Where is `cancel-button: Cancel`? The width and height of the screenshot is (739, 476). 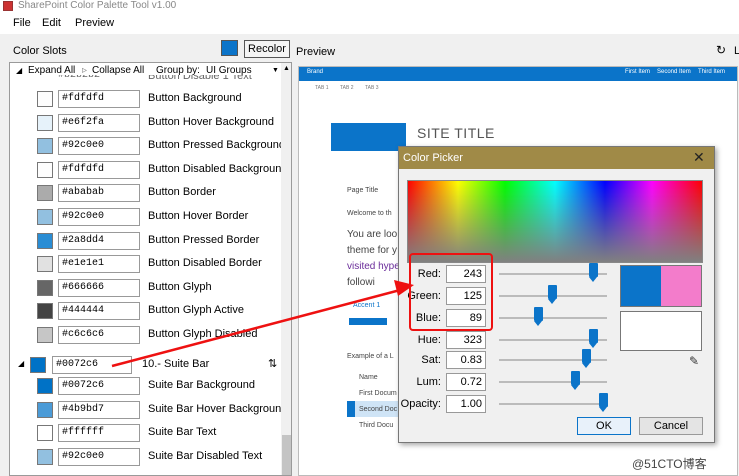 cancel-button: Cancel is located at coordinates (671, 426).